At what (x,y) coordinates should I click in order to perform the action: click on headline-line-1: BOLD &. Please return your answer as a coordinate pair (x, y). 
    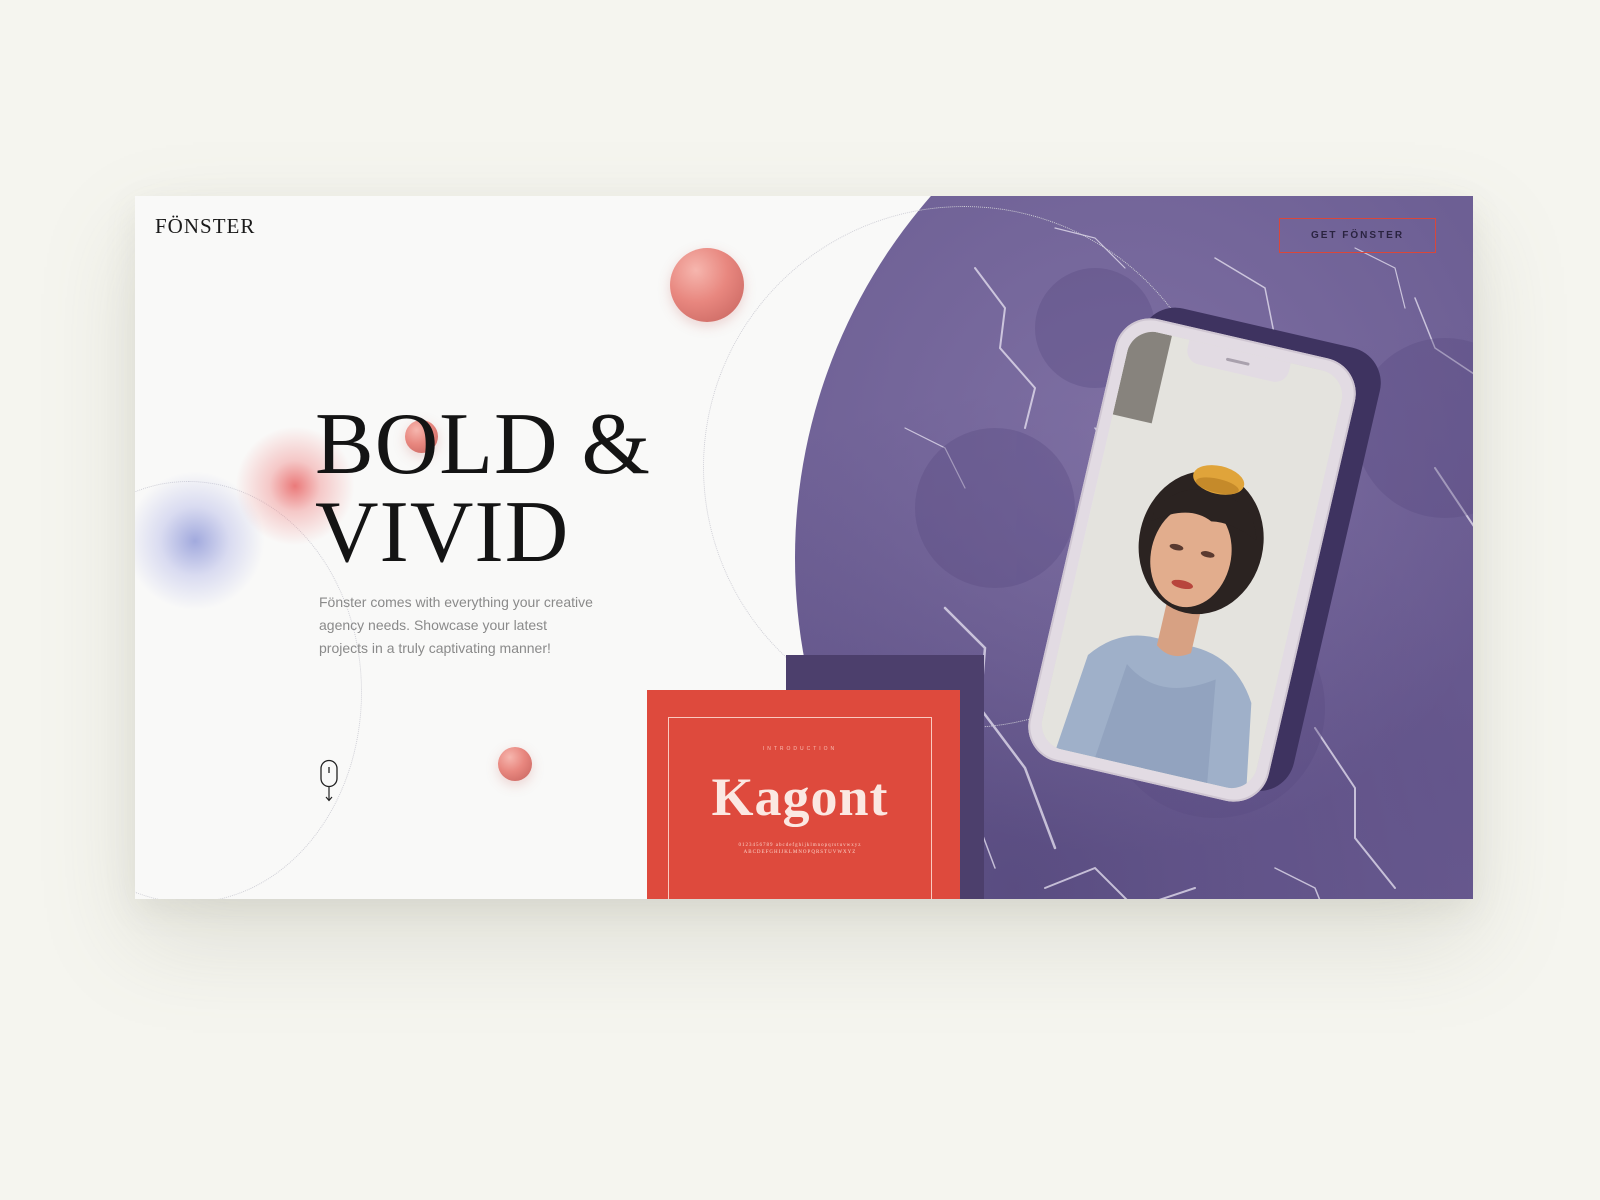
    Looking at the image, I should click on (483, 444).